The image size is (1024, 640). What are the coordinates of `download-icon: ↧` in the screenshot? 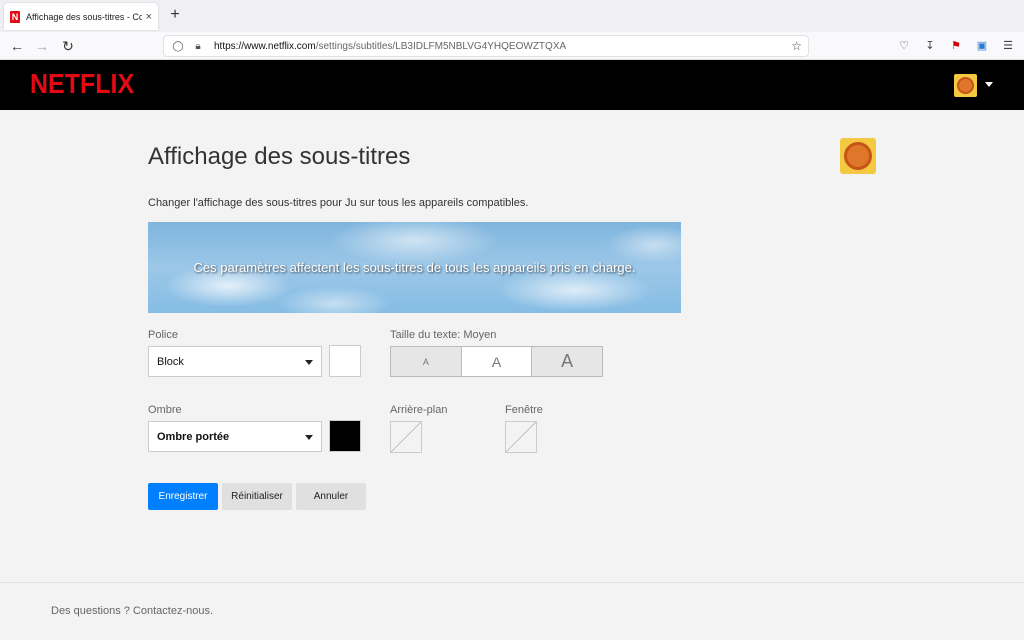 It's located at (930, 46).